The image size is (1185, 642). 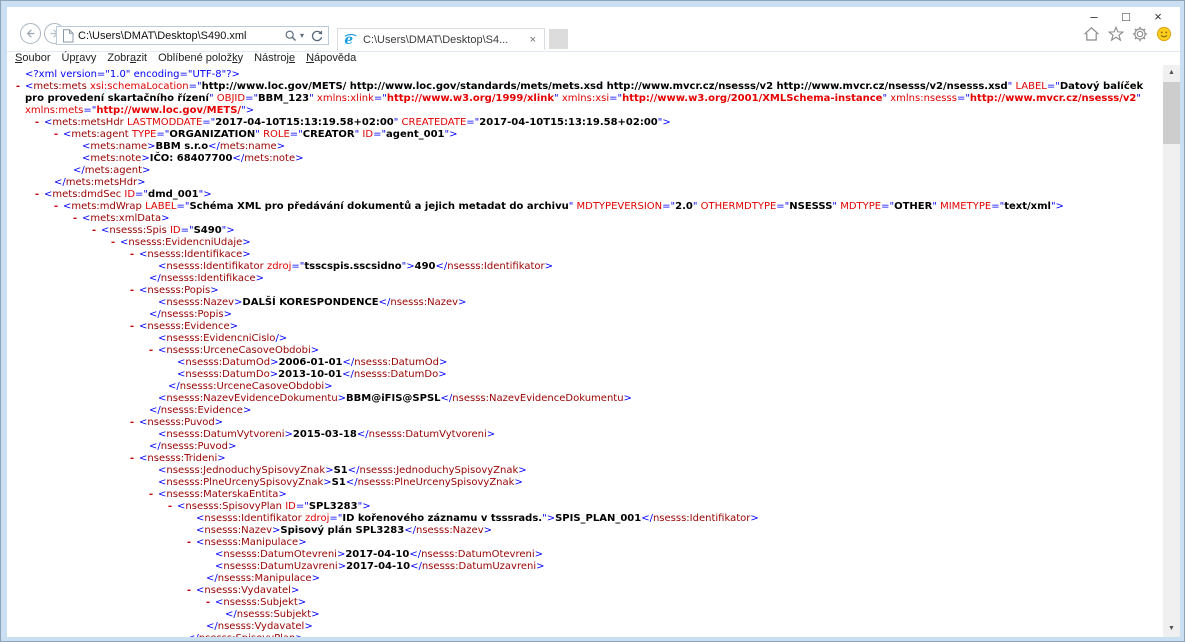 I want to click on xml-closing-tag: </nsesss:UrceneCasoveObdobi>, so click(x=250, y=386).